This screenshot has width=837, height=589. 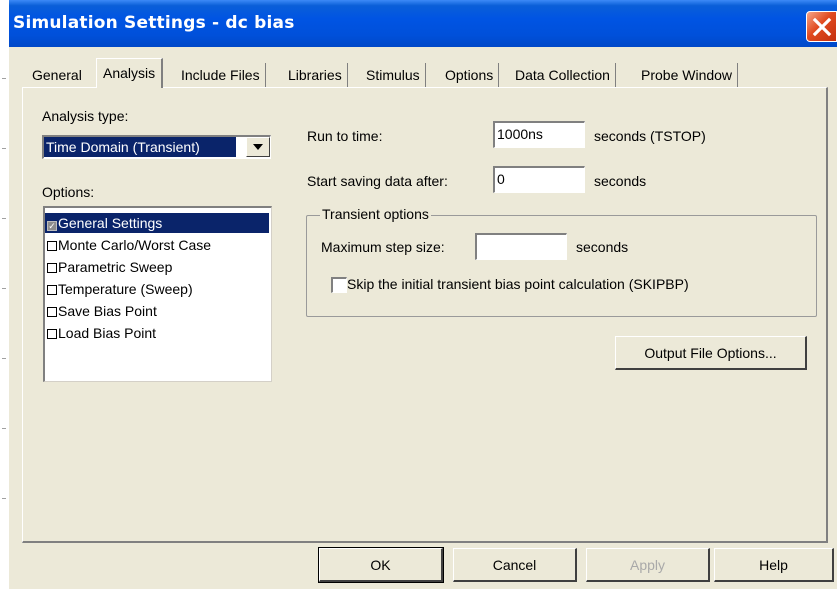 What do you see at coordinates (140, 147) in the screenshot?
I see `analysis-type-value: Time Domain (Transient)` at bounding box center [140, 147].